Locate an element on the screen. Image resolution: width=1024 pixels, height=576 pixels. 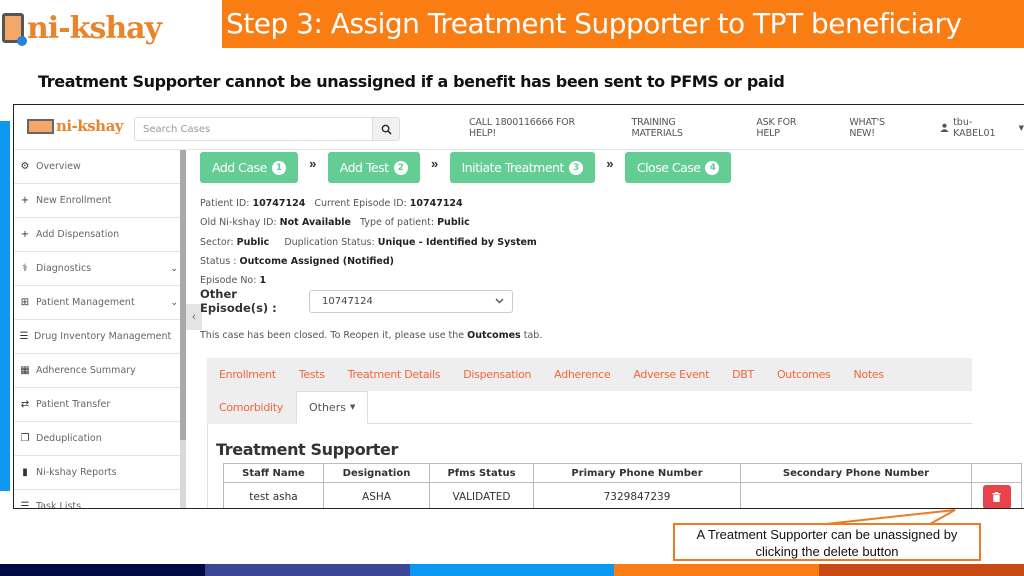
tablet-icon is located at coordinates (14, 29).